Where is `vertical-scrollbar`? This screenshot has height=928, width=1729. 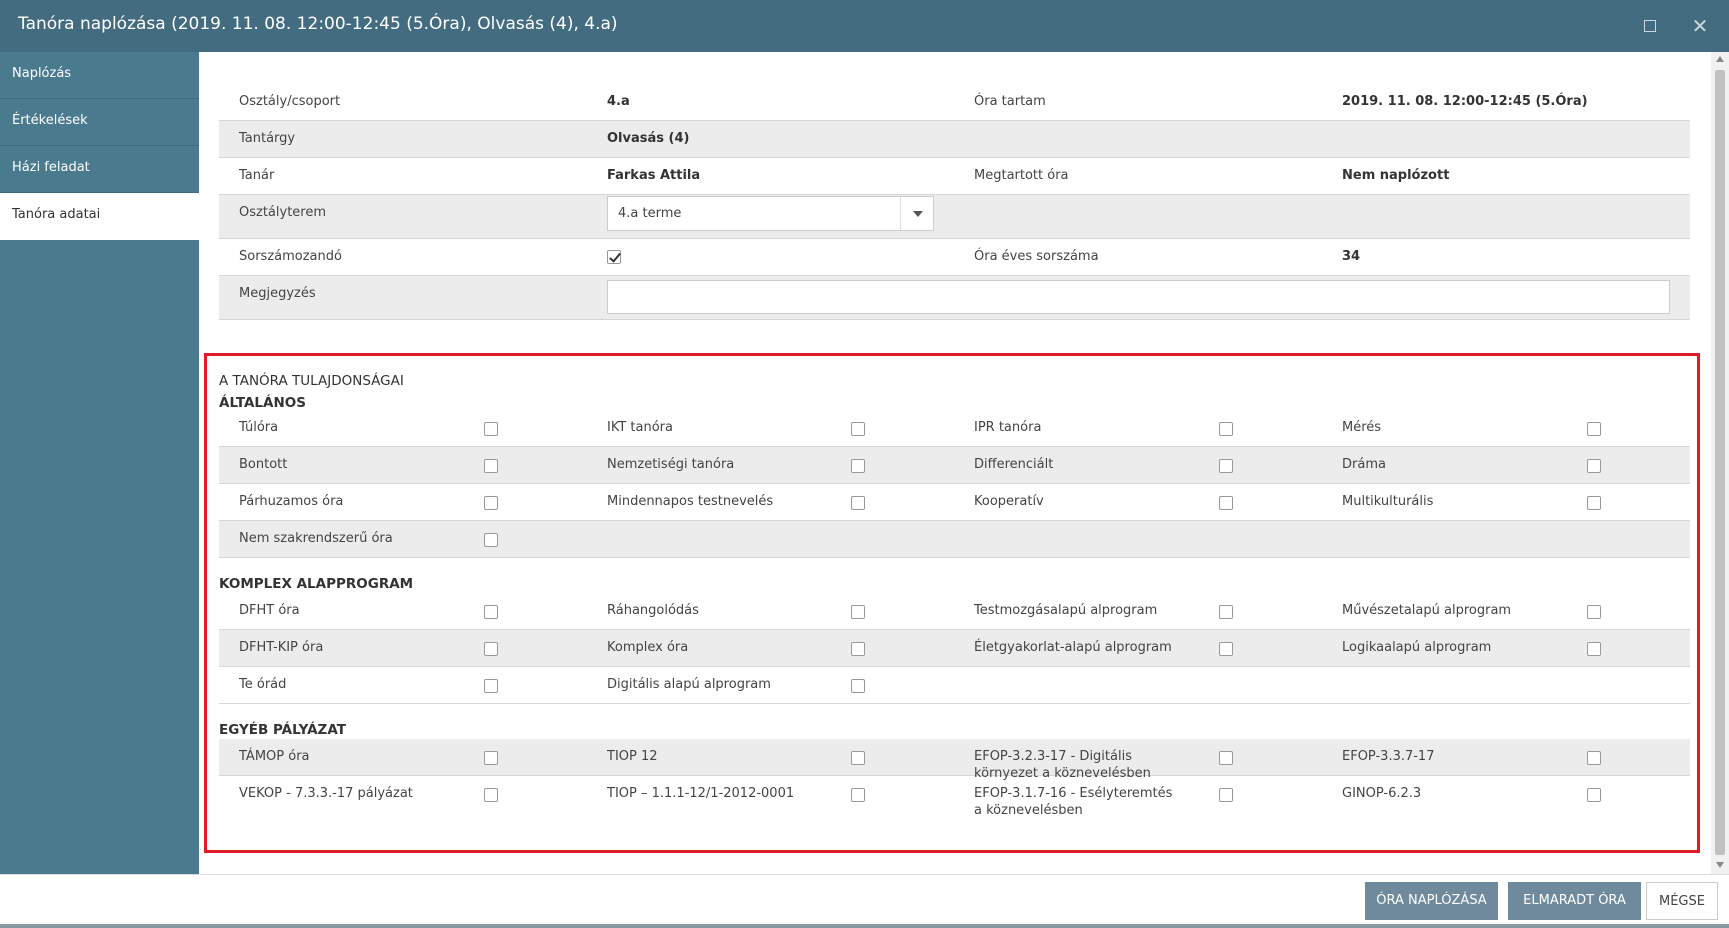 vertical-scrollbar is located at coordinates (1720, 463).